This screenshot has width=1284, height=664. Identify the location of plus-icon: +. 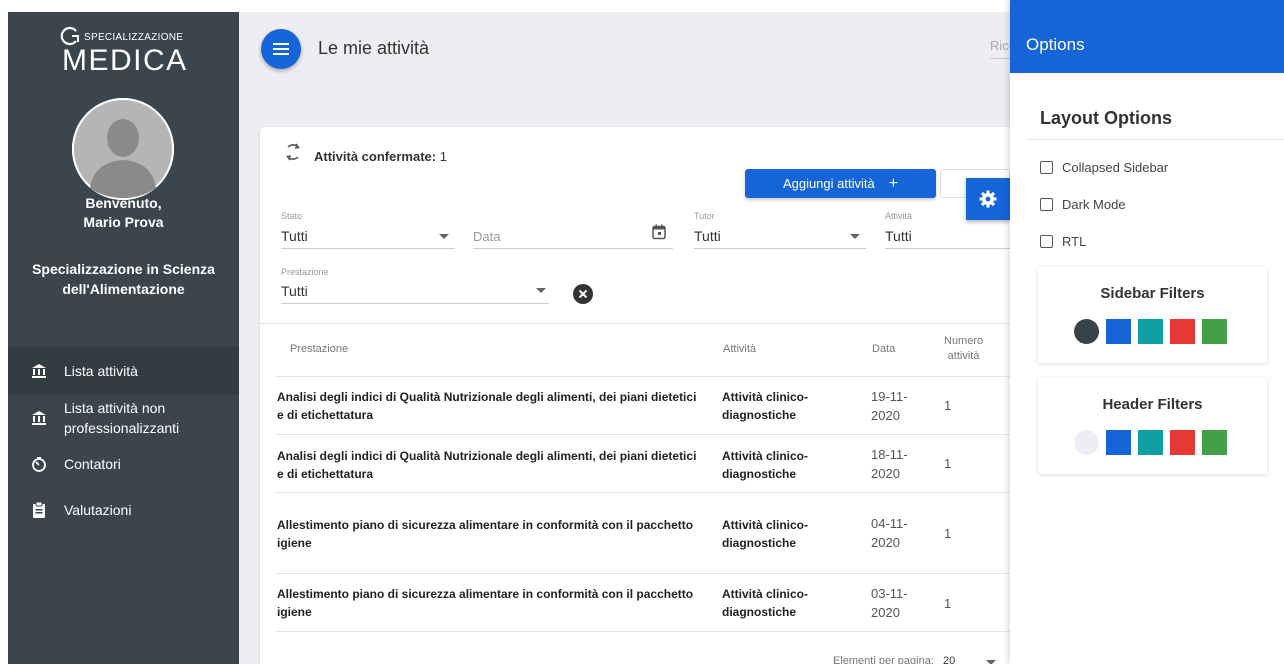
(893, 183).